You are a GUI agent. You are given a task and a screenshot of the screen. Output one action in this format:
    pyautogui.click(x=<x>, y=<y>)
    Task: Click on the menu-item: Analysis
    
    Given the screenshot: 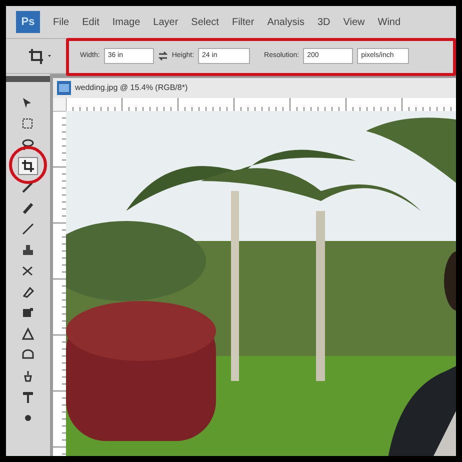 What is the action you would take?
    pyautogui.click(x=285, y=22)
    